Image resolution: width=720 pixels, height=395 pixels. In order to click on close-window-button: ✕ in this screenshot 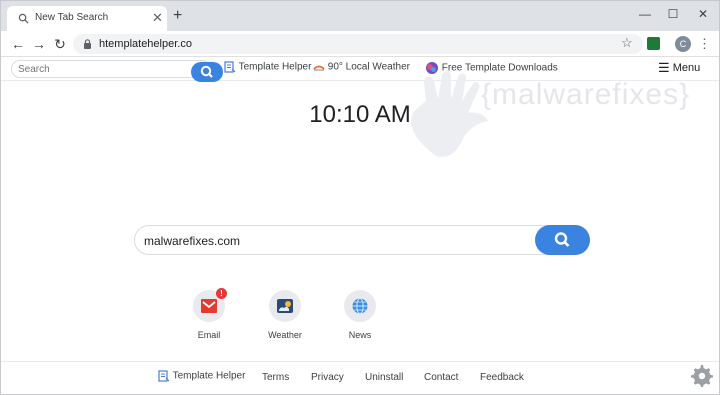, I will do `click(703, 14)`.